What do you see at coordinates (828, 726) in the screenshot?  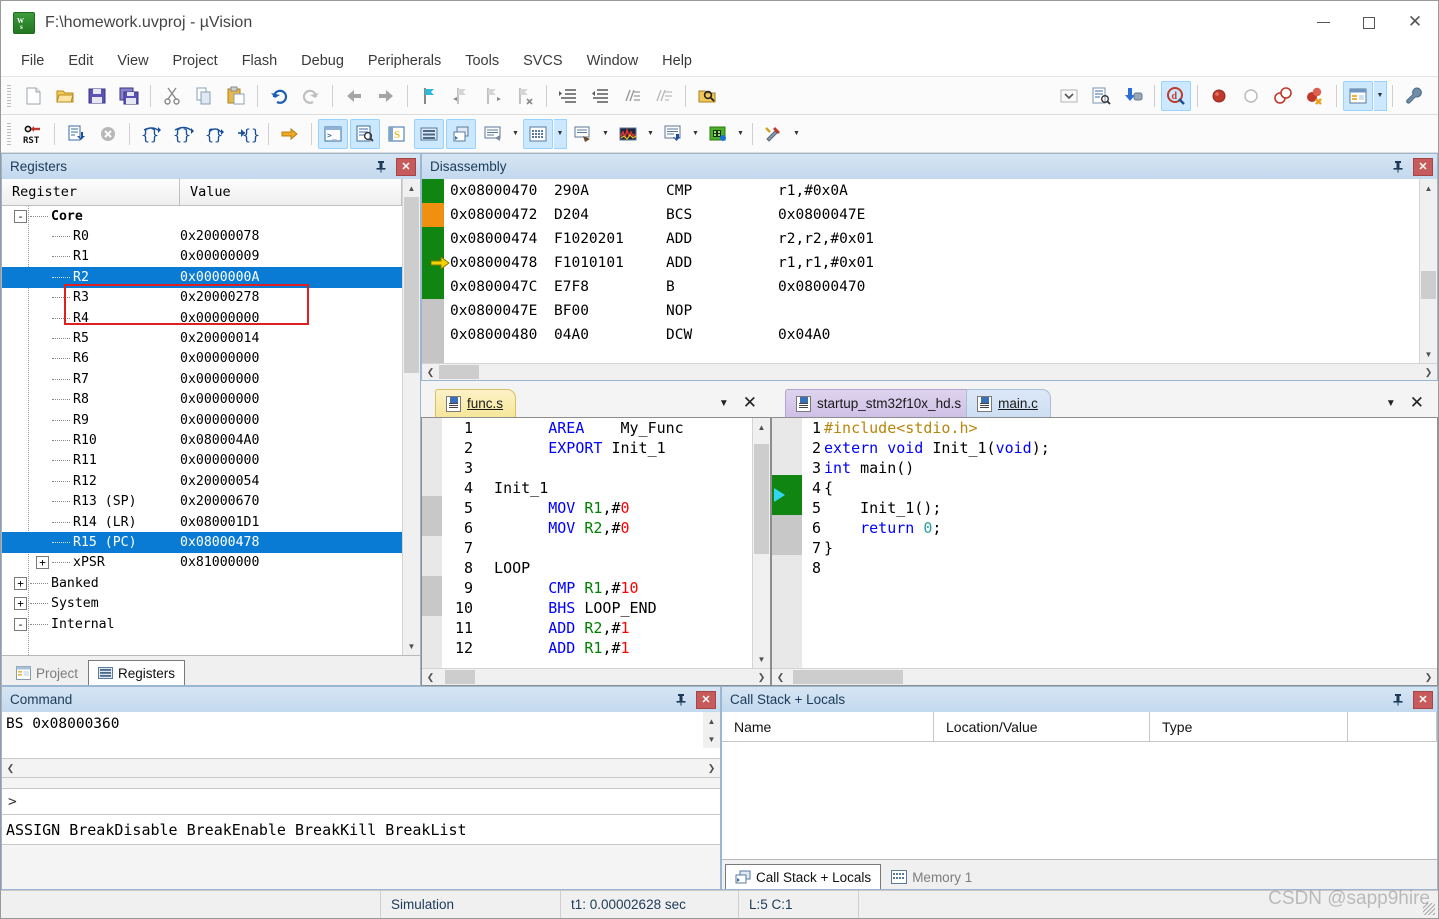 I see `column-header-name: Name` at bounding box center [828, 726].